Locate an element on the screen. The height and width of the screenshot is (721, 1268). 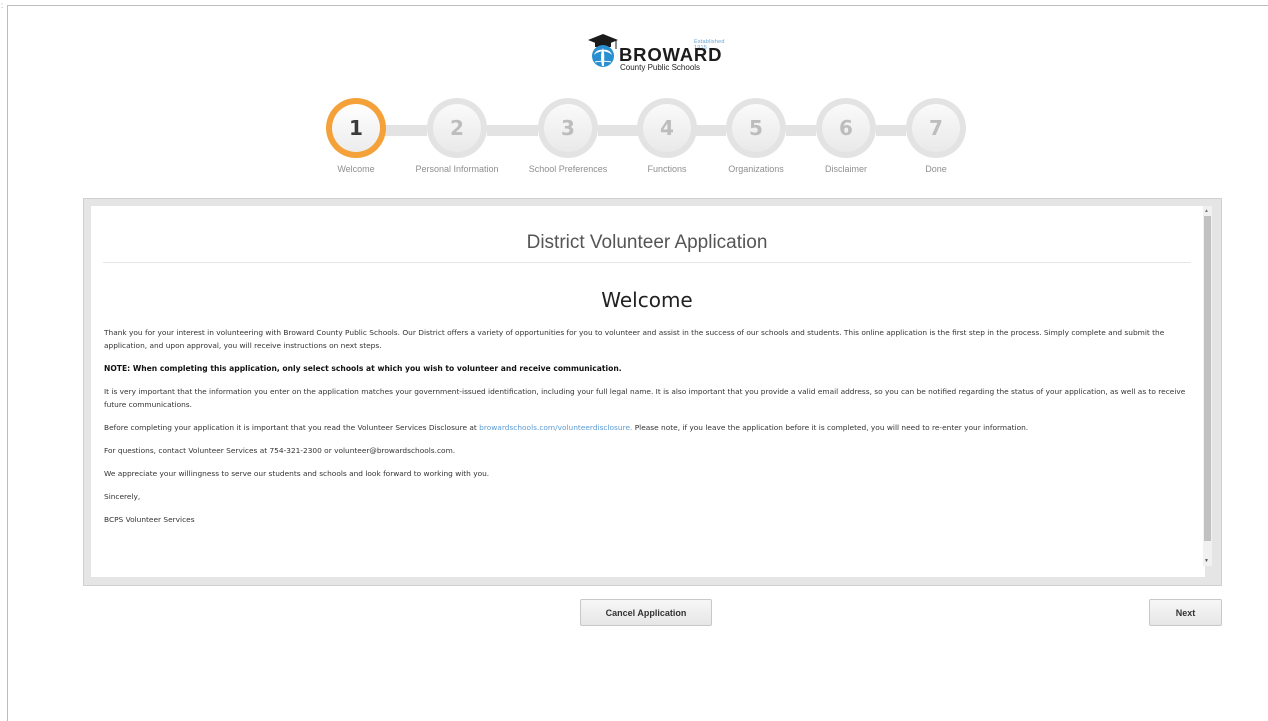
content-scrollbar: ▲ ▼ is located at coordinates (1207, 386).